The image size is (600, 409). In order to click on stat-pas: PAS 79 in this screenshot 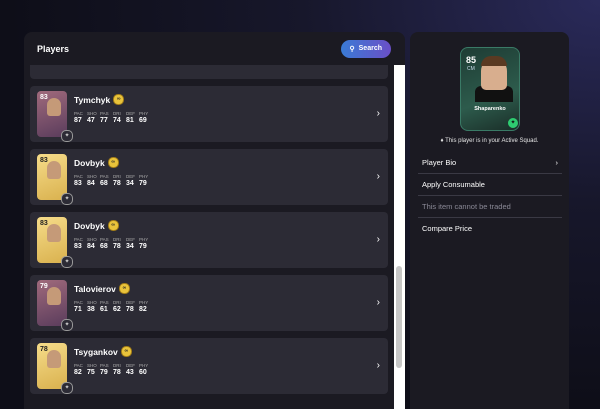, I will do `click(105, 369)`.